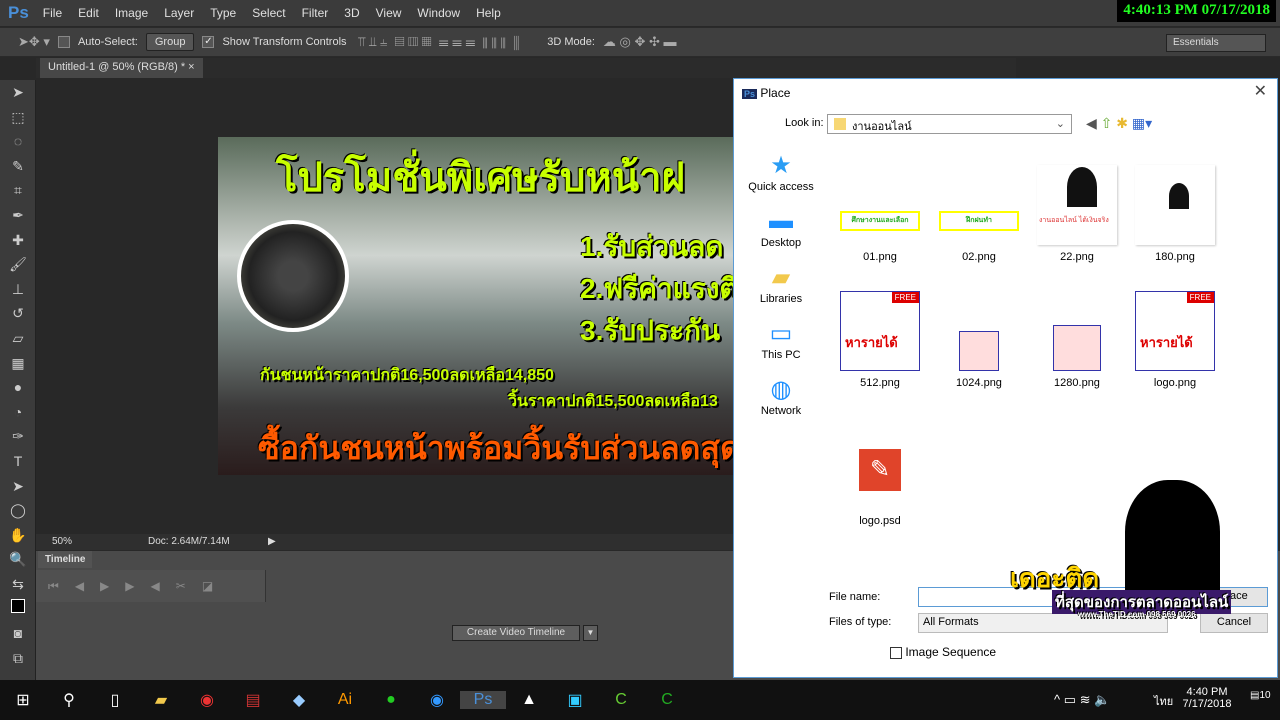 This screenshot has width=1280, height=720. I want to click on close-icon: ✕, so click(1260, 91).